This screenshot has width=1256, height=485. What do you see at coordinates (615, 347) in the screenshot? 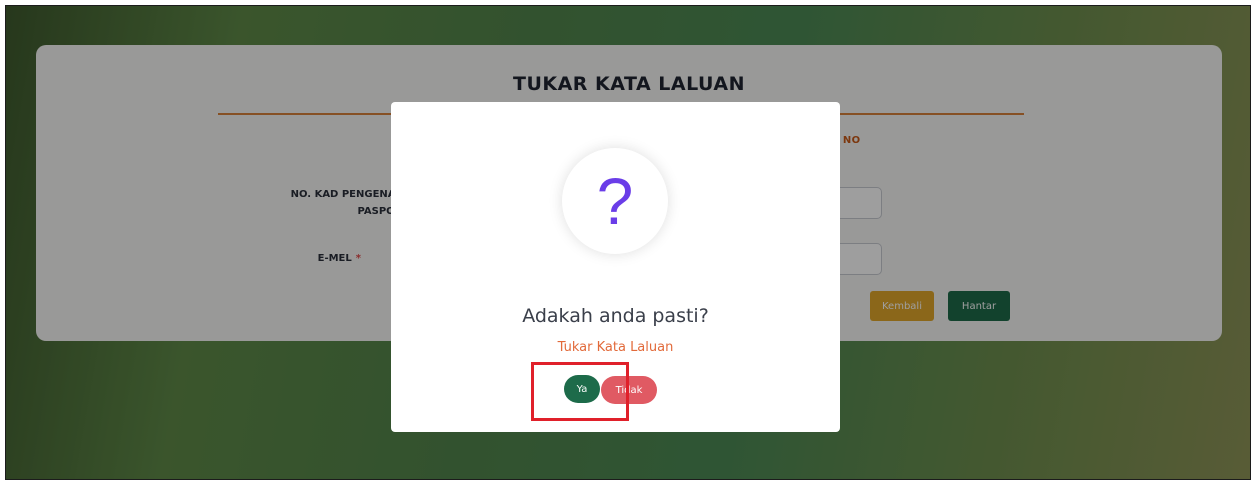
I see `dialog-text: Tukar Kata Laluan` at bounding box center [615, 347].